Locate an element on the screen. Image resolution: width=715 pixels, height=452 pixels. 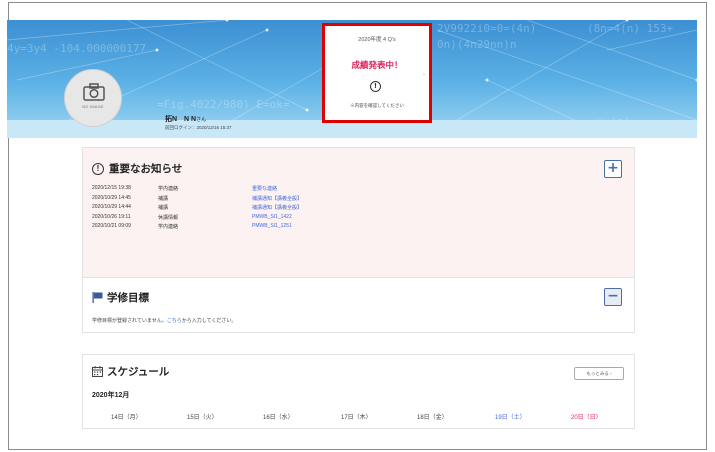
expand-notices-button: + is located at coordinates (613, 169).